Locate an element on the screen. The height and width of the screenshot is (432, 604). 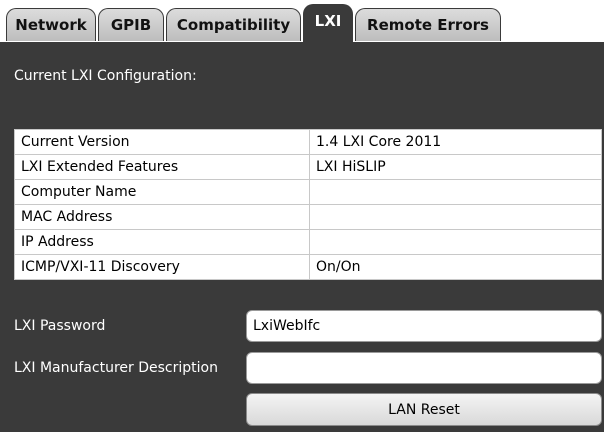
table-row: IP Address is located at coordinates (308, 242).